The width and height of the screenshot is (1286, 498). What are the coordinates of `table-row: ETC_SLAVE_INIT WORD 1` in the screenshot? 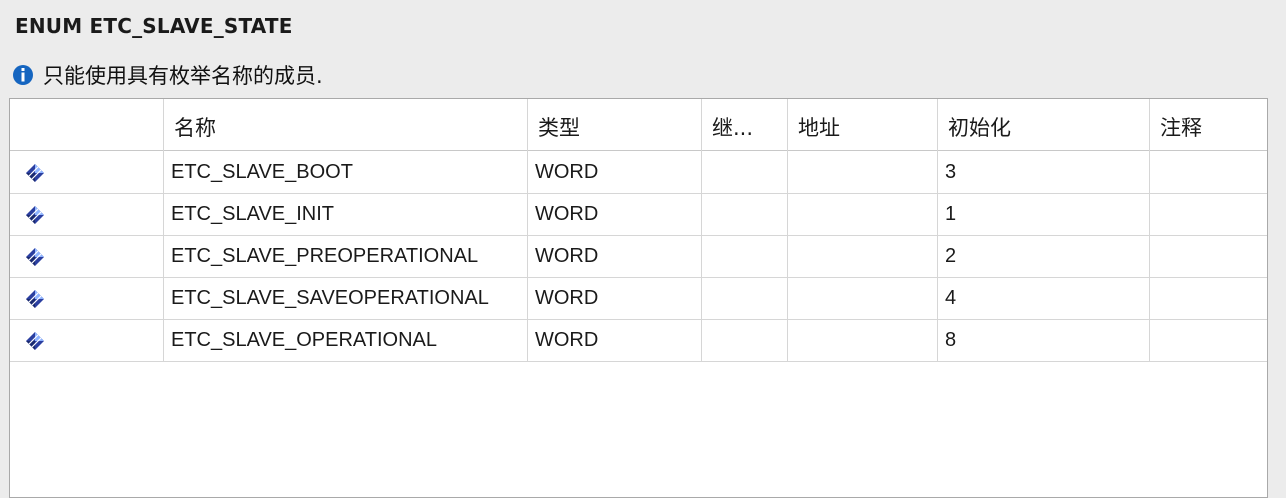 It's located at (638, 215).